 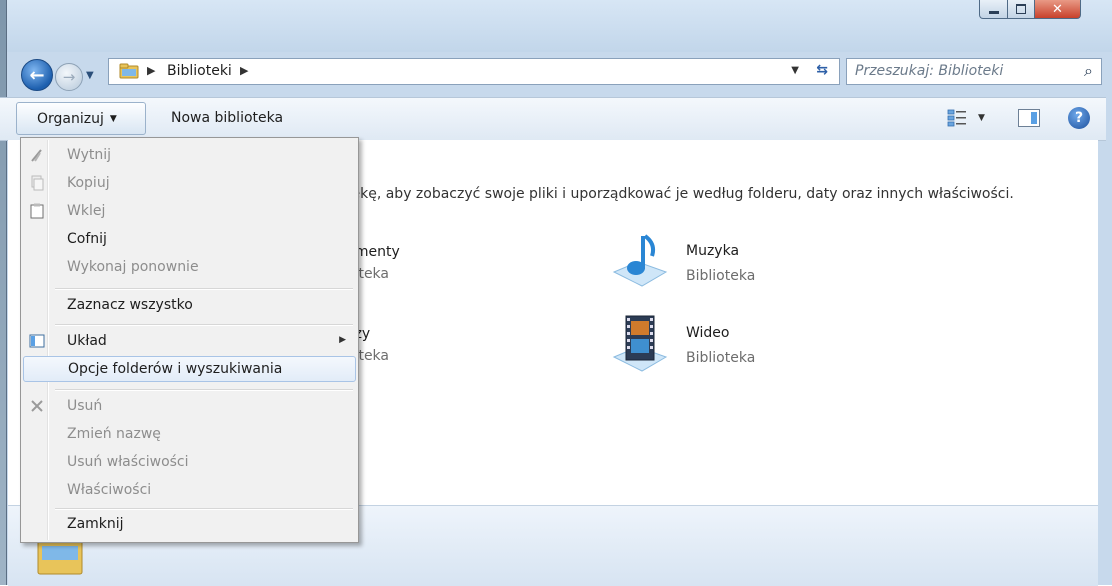 What do you see at coordinates (227, 118) in the screenshot?
I see `new-library-button: Nowa biblioteka` at bounding box center [227, 118].